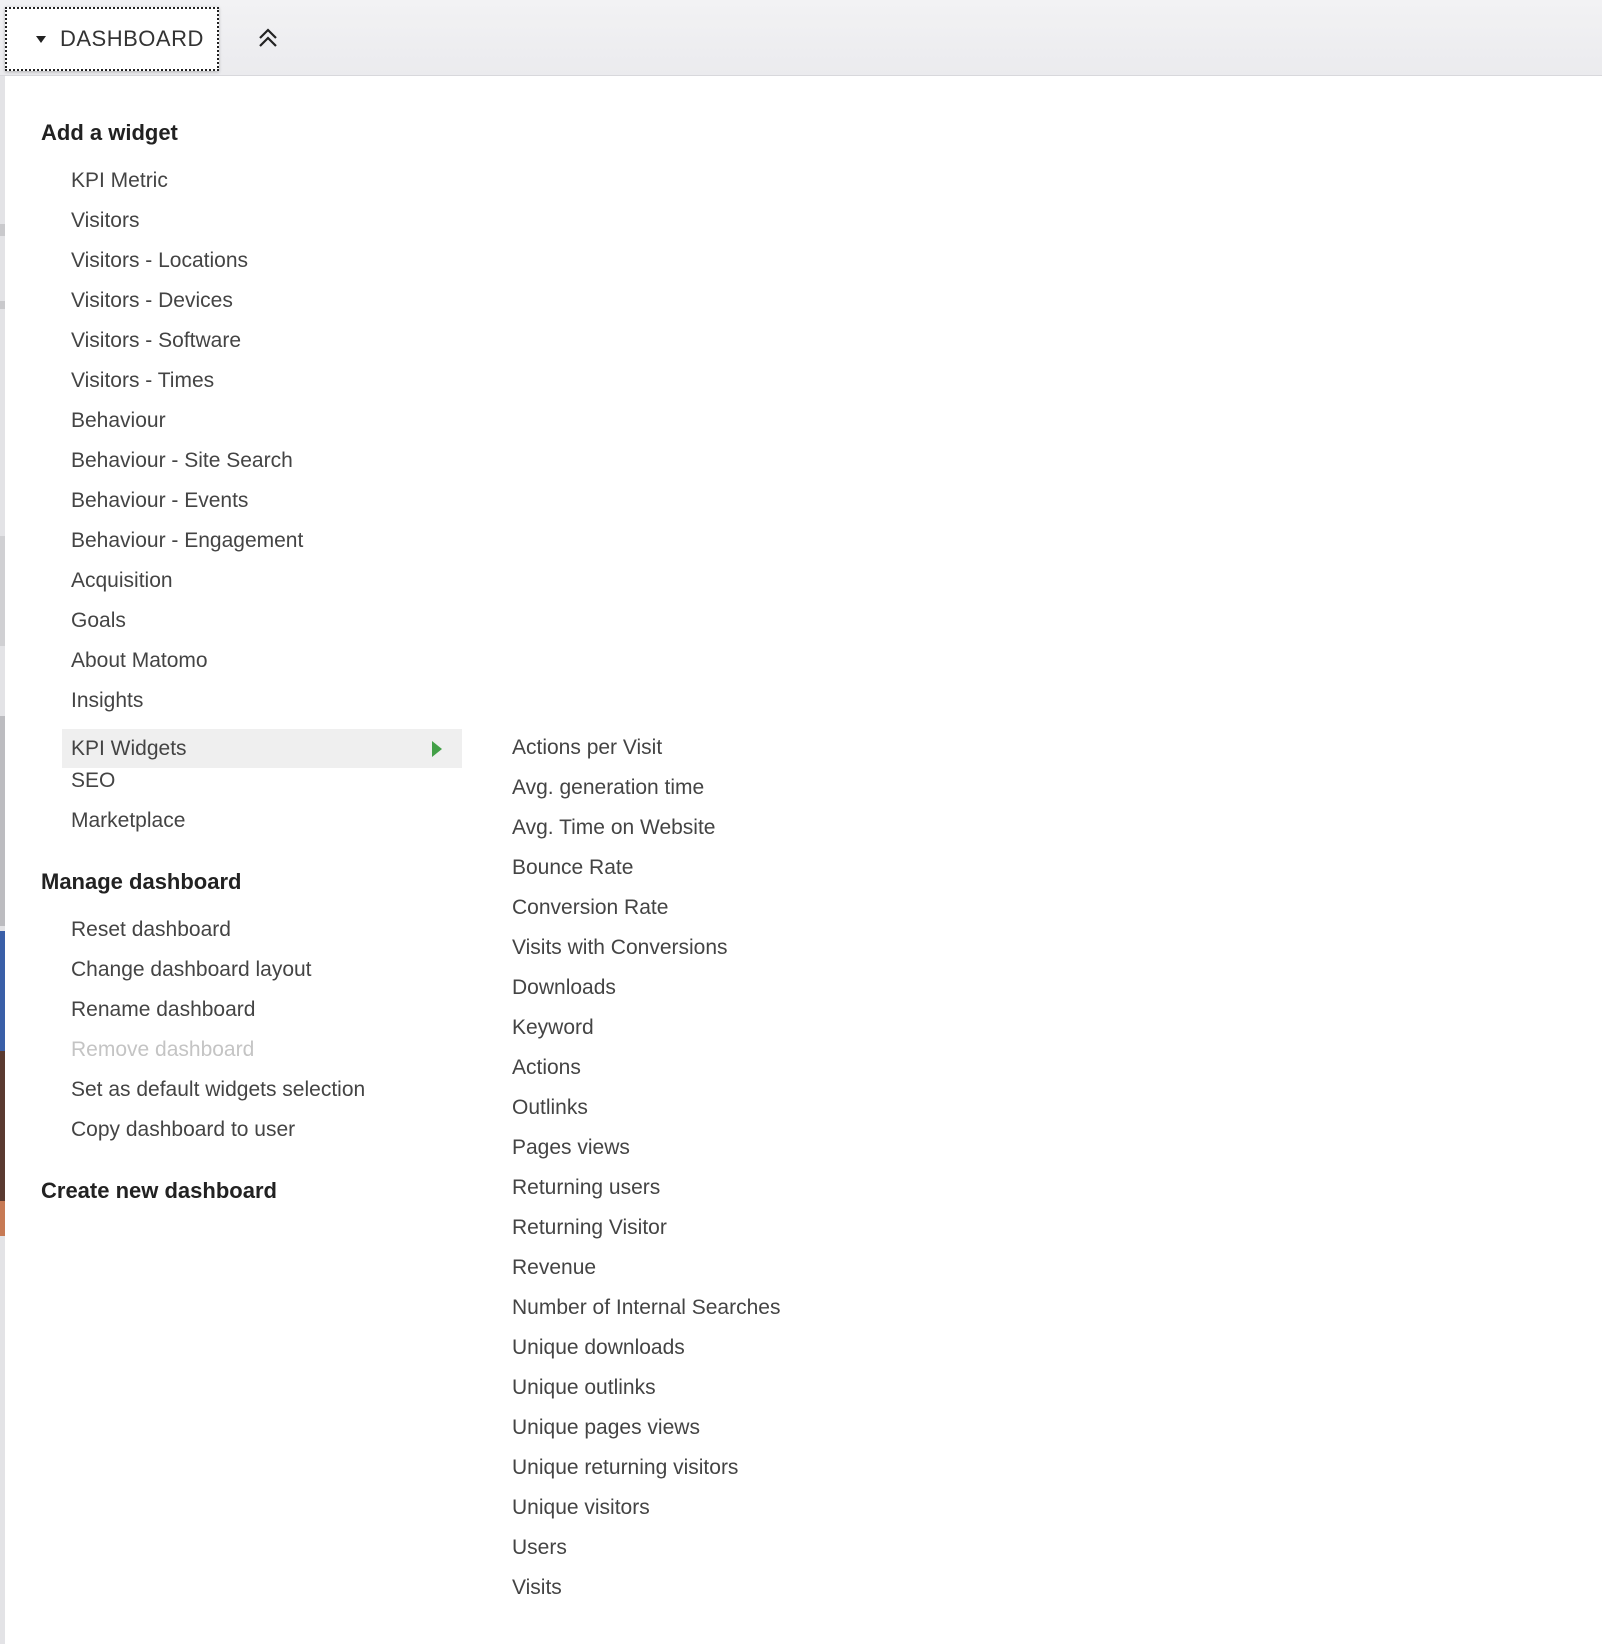  What do you see at coordinates (218, 1090) in the screenshot?
I see `set-default-widgets-item: Set as default widgets selection` at bounding box center [218, 1090].